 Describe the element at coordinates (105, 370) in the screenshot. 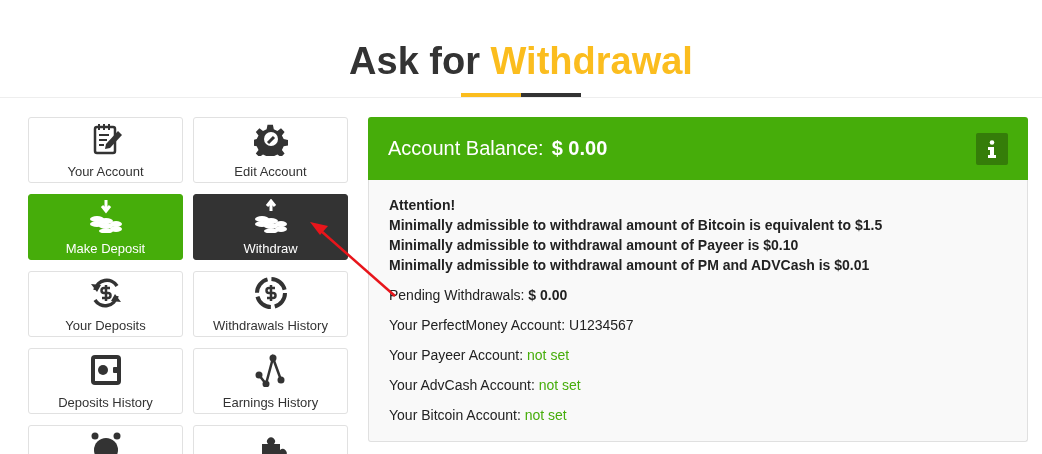

I see `safe-icon` at that location.